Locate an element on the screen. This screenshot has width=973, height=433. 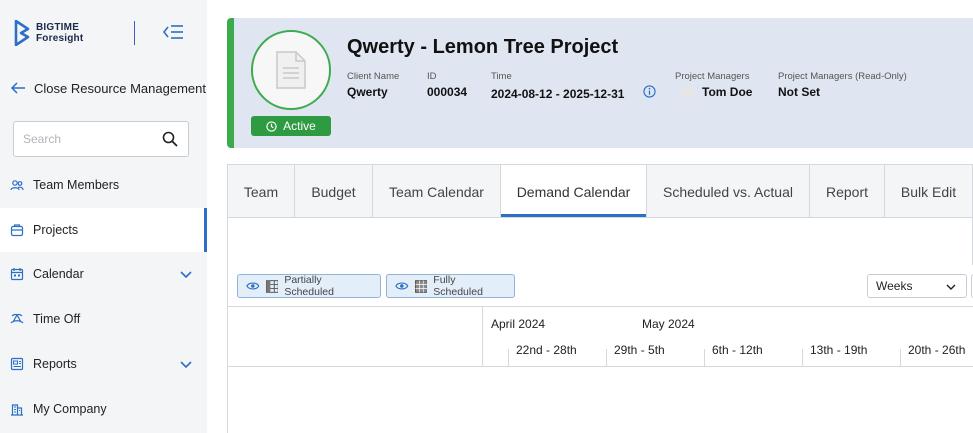
tab-budget: Budget is located at coordinates (334, 191).